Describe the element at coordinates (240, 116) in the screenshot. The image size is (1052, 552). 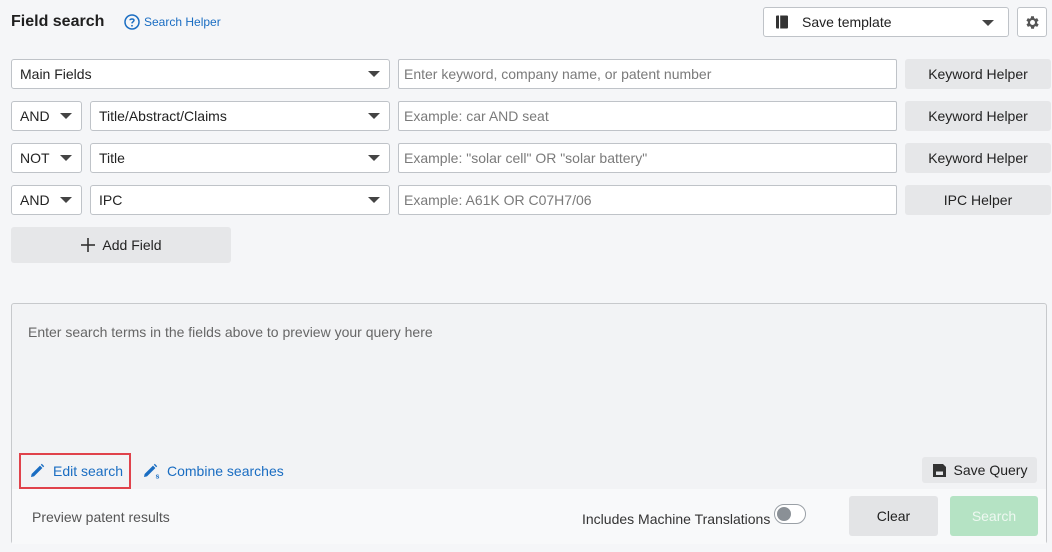
I see `field-select-row2: Title/Abstract/Claims` at that location.